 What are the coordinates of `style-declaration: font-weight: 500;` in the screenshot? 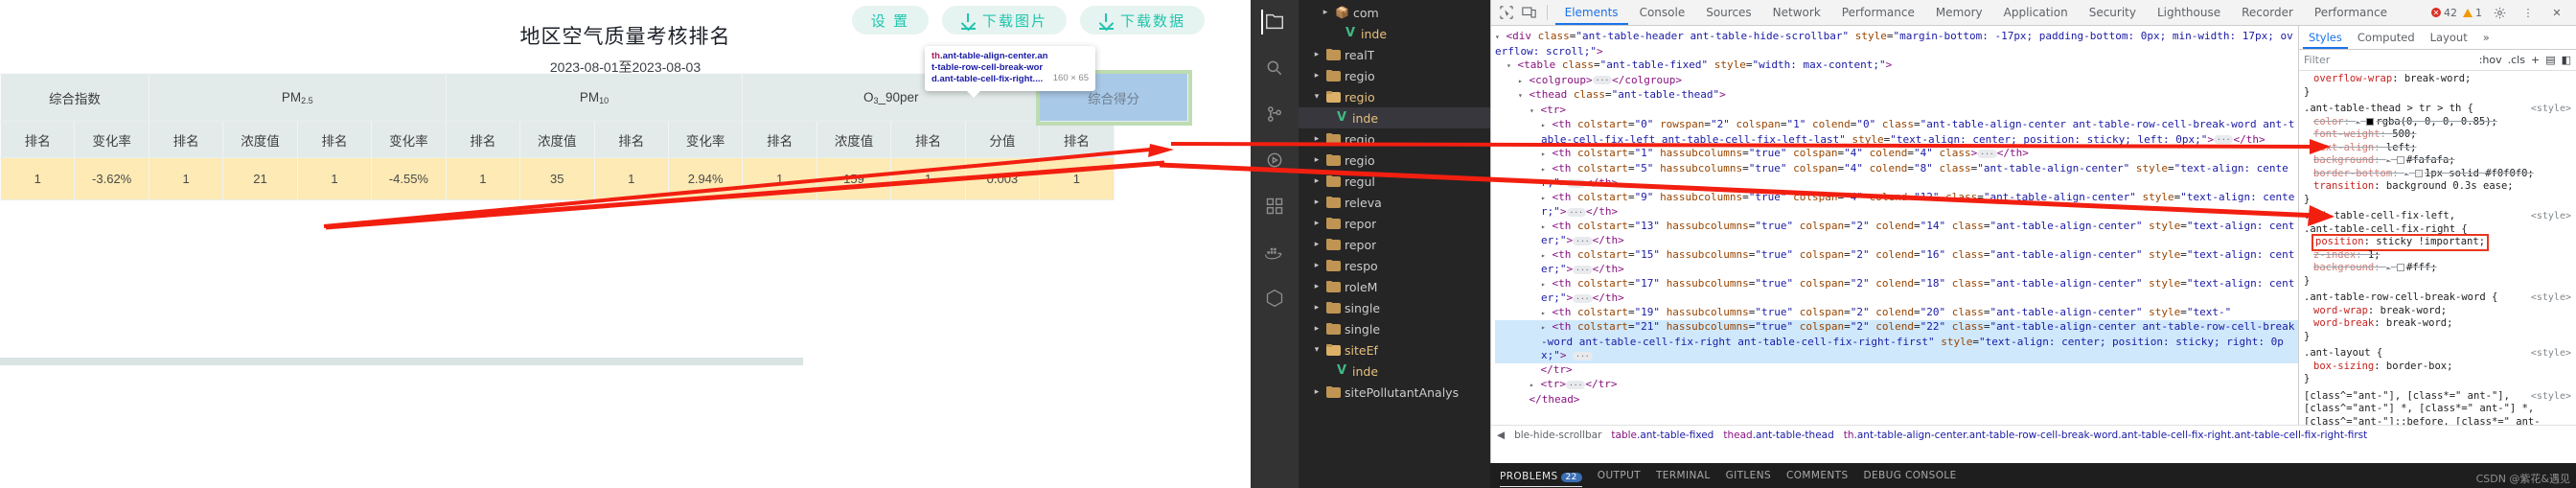 It's located at (2437, 135).